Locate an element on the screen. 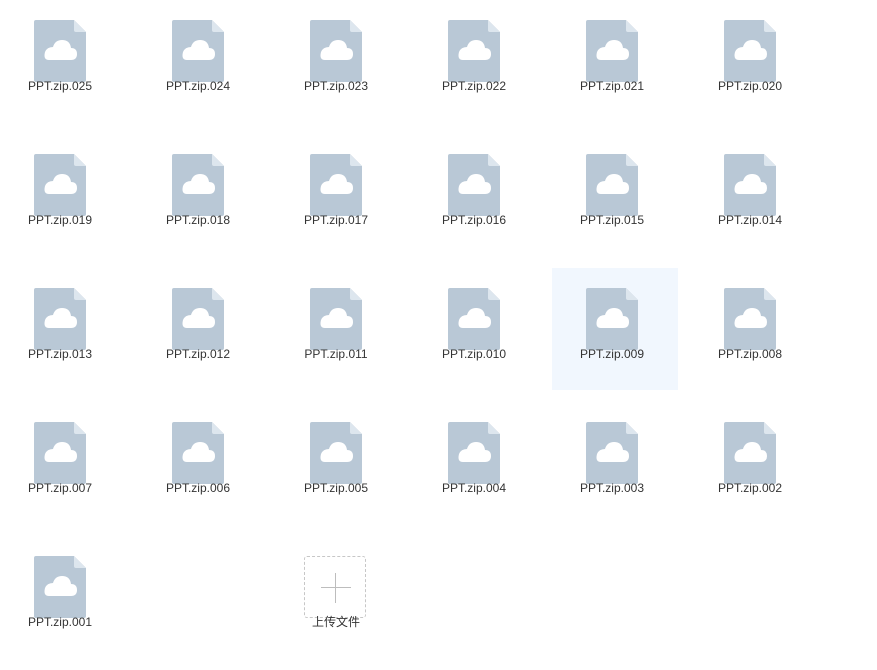 This screenshot has width=877, height=670. upload-dropzone is located at coordinates (335, 587).